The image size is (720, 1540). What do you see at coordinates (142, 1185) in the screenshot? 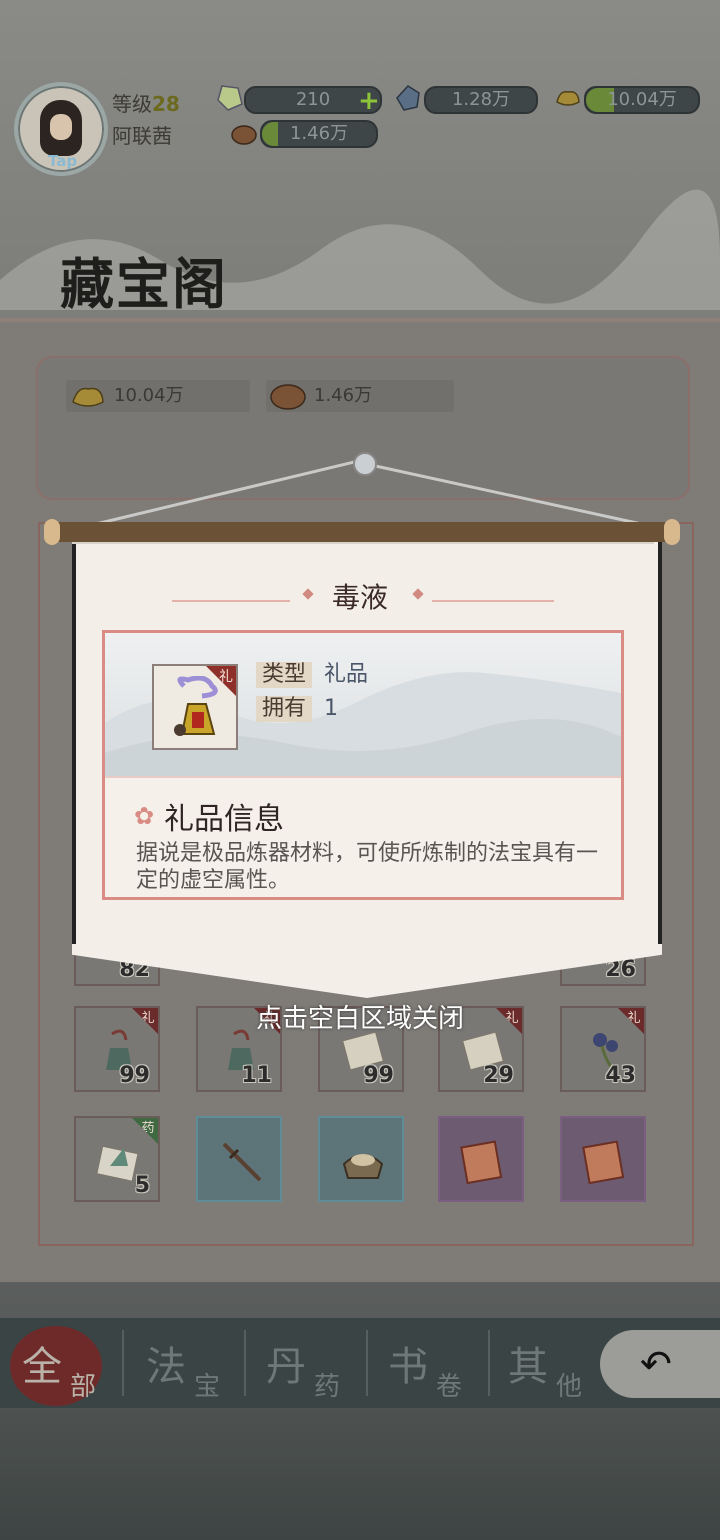
I see `item-count: 5` at bounding box center [142, 1185].